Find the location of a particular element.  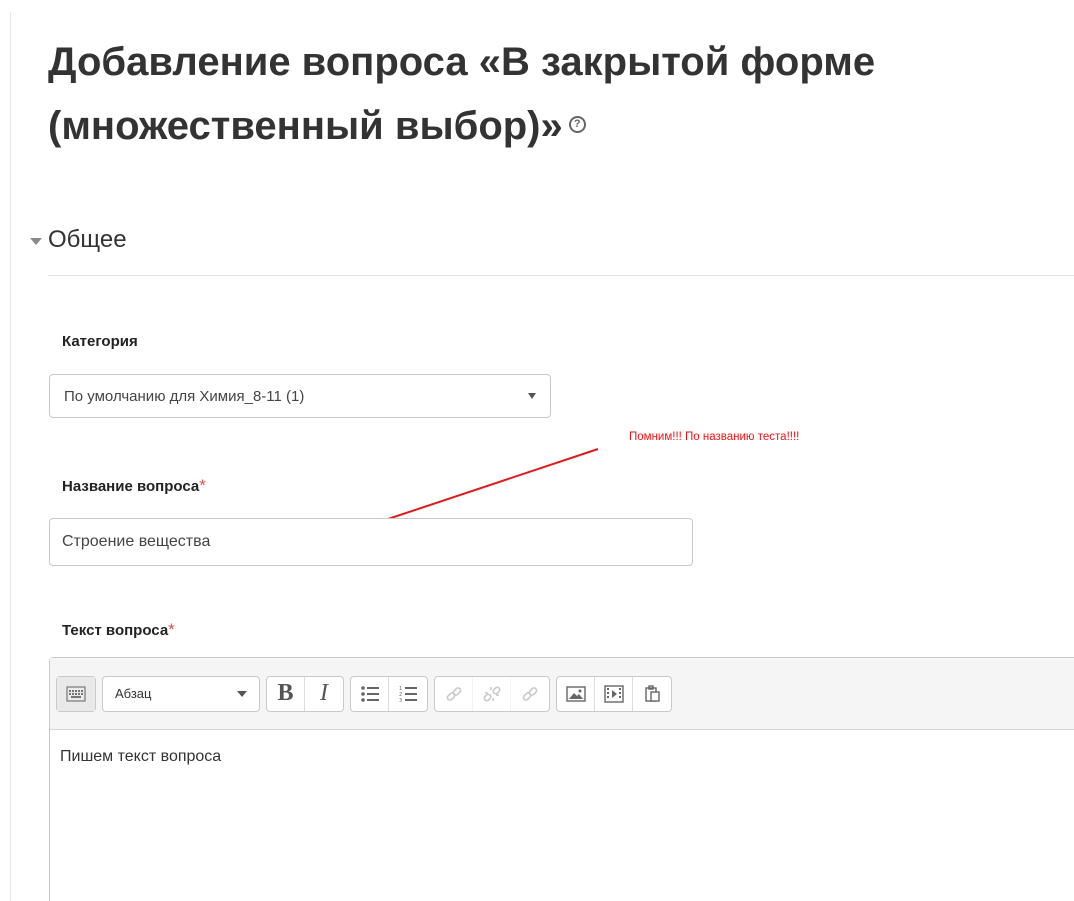

unlink-icon is located at coordinates (491, 693).